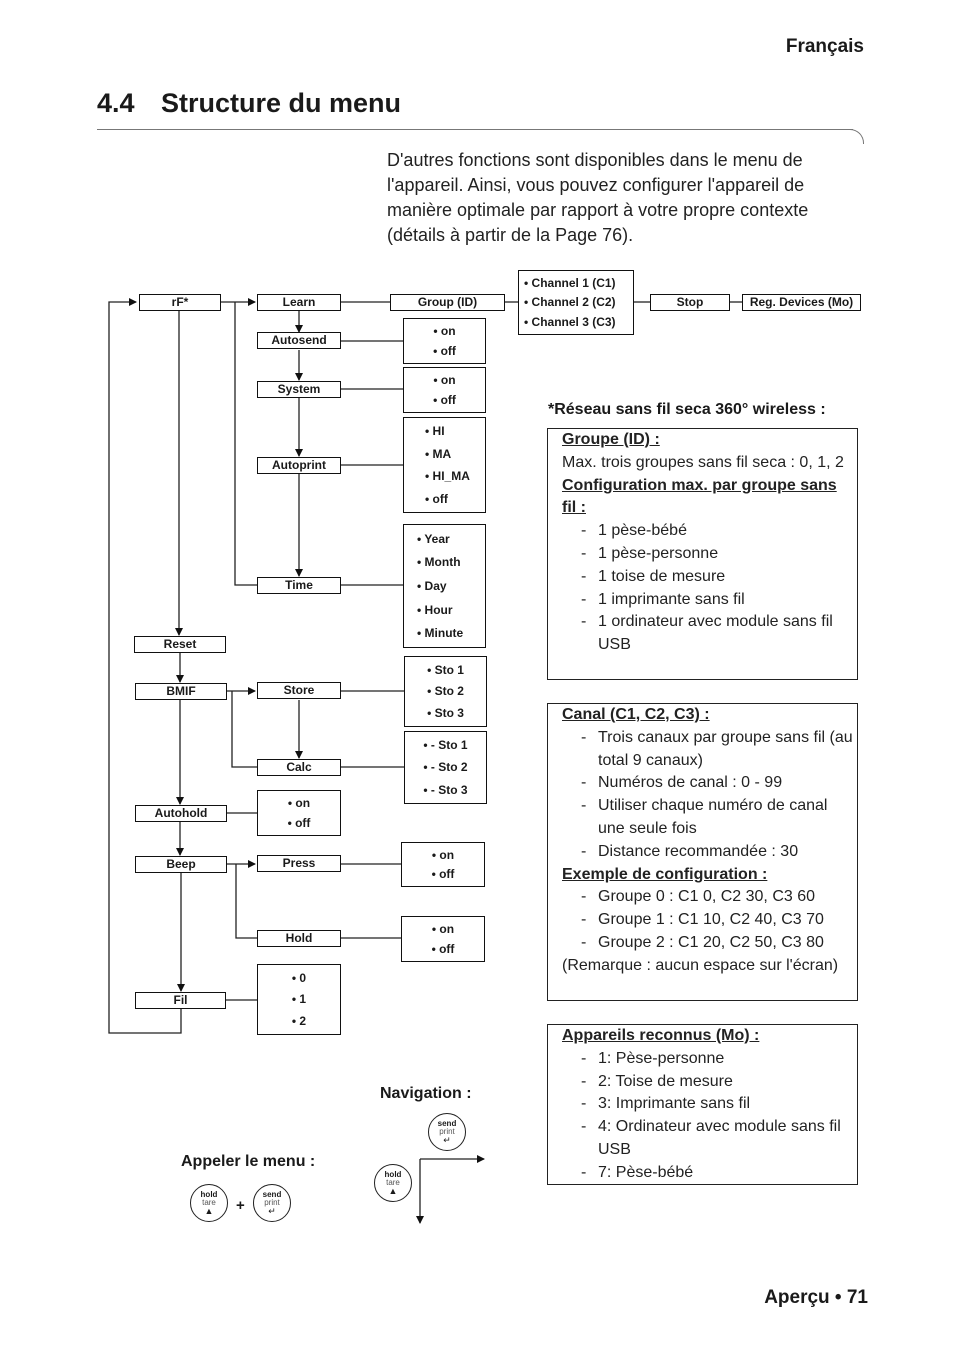 The height and width of the screenshot is (1352, 954). What do you see at coordinates (445, 789) in the screenshot?
I see `option-minus-sto-3: • - Sto 3` at bounding box center [445, 789].